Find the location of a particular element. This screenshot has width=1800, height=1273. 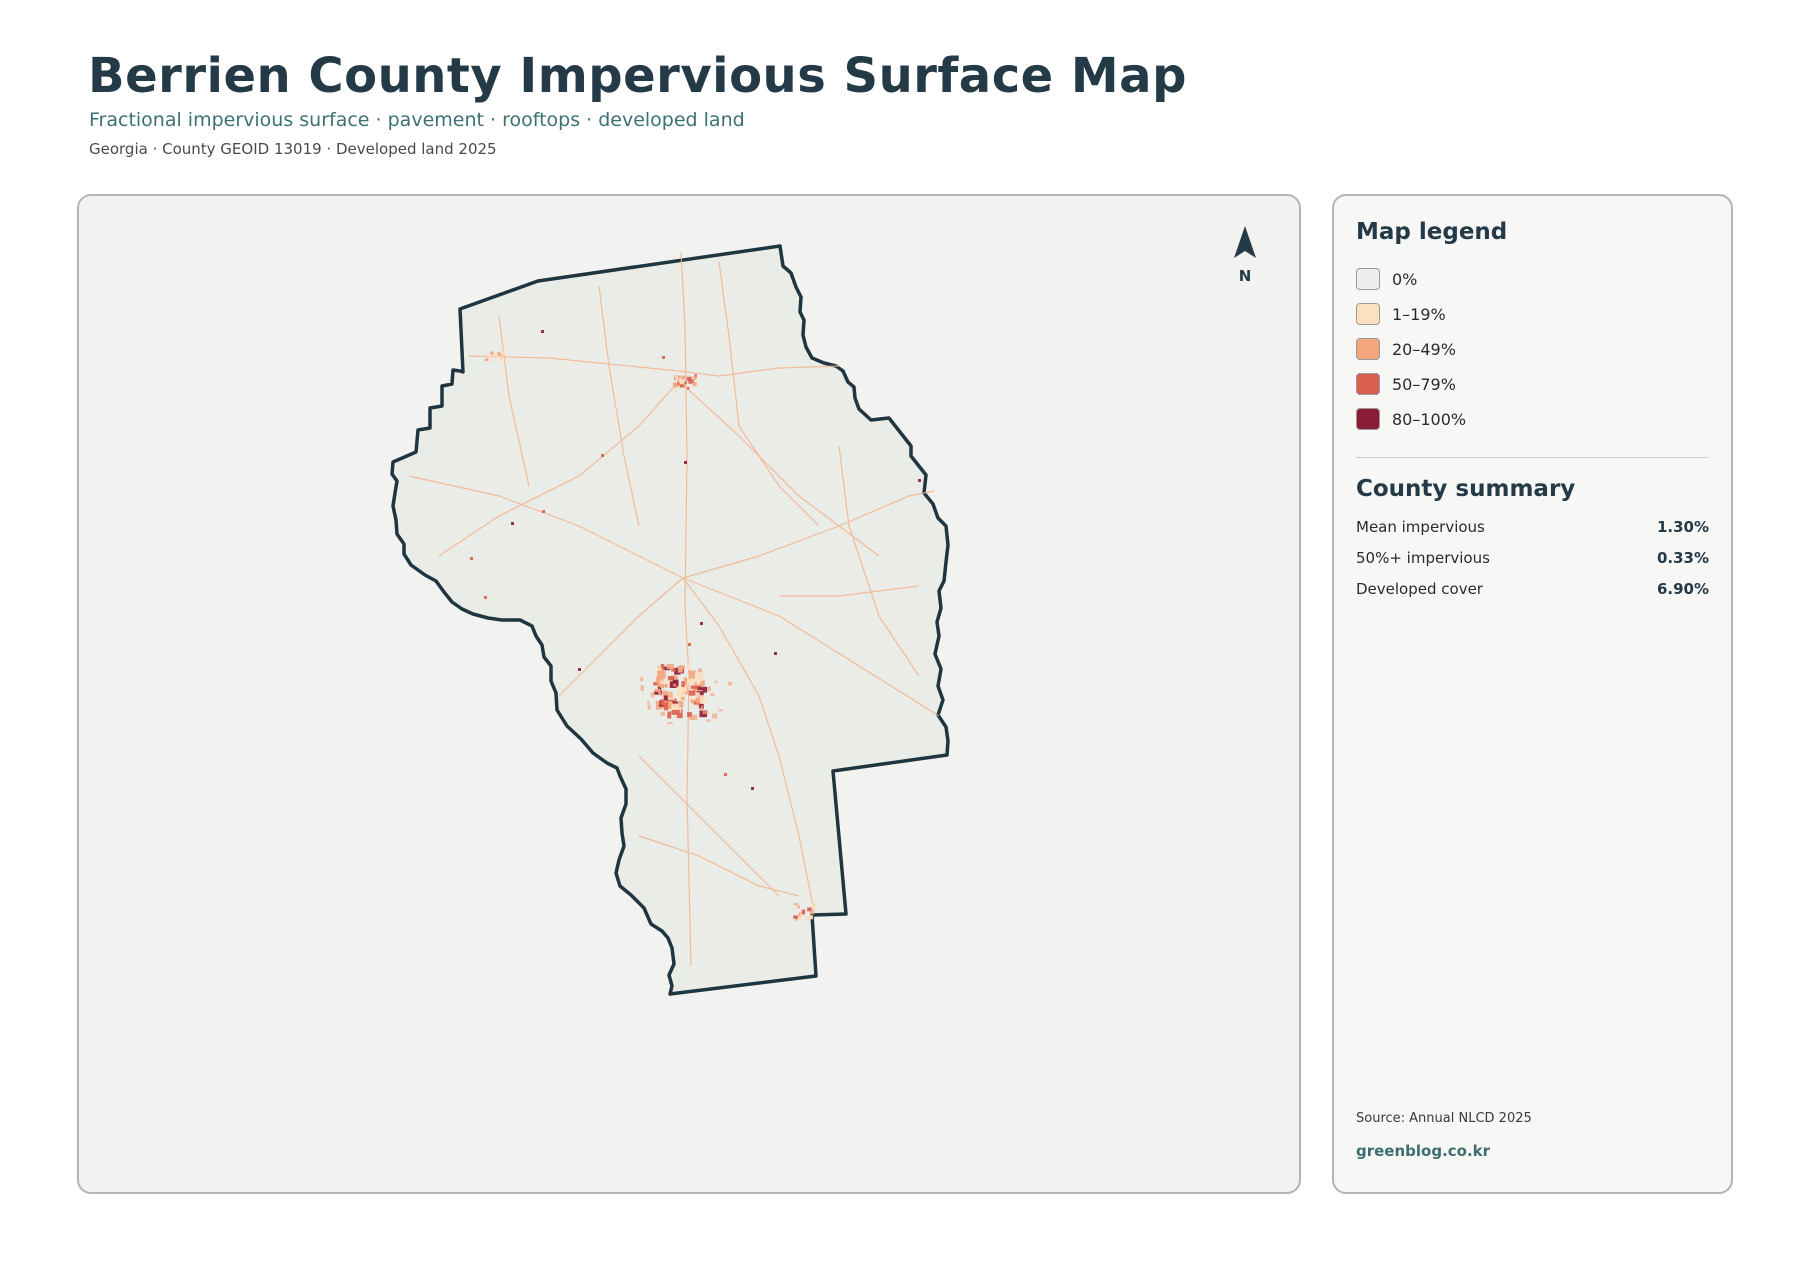

legend-item: 80–100% is located at coordinates (1411, 419).